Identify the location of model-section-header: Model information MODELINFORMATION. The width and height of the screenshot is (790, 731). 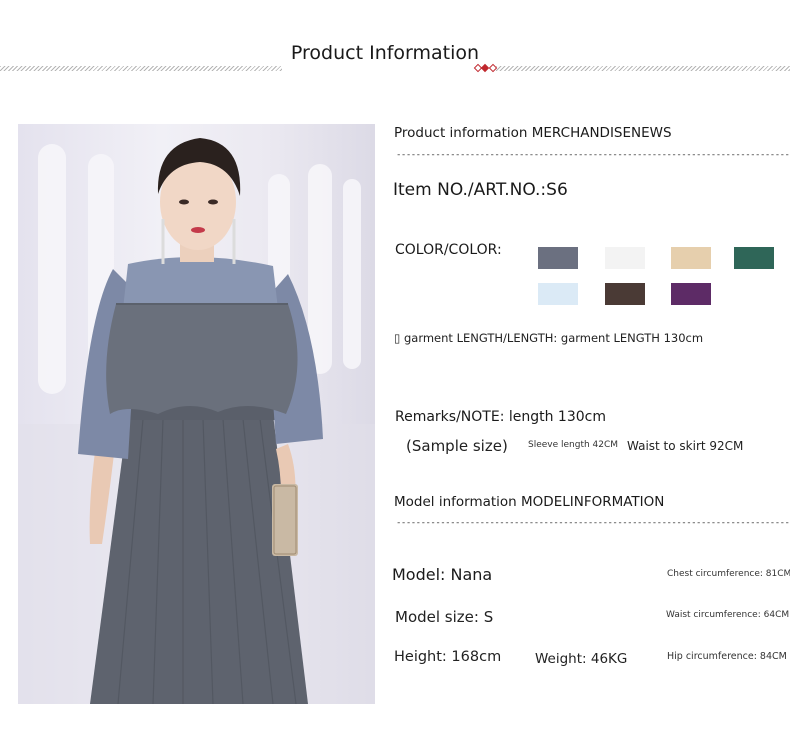
(529, 502).